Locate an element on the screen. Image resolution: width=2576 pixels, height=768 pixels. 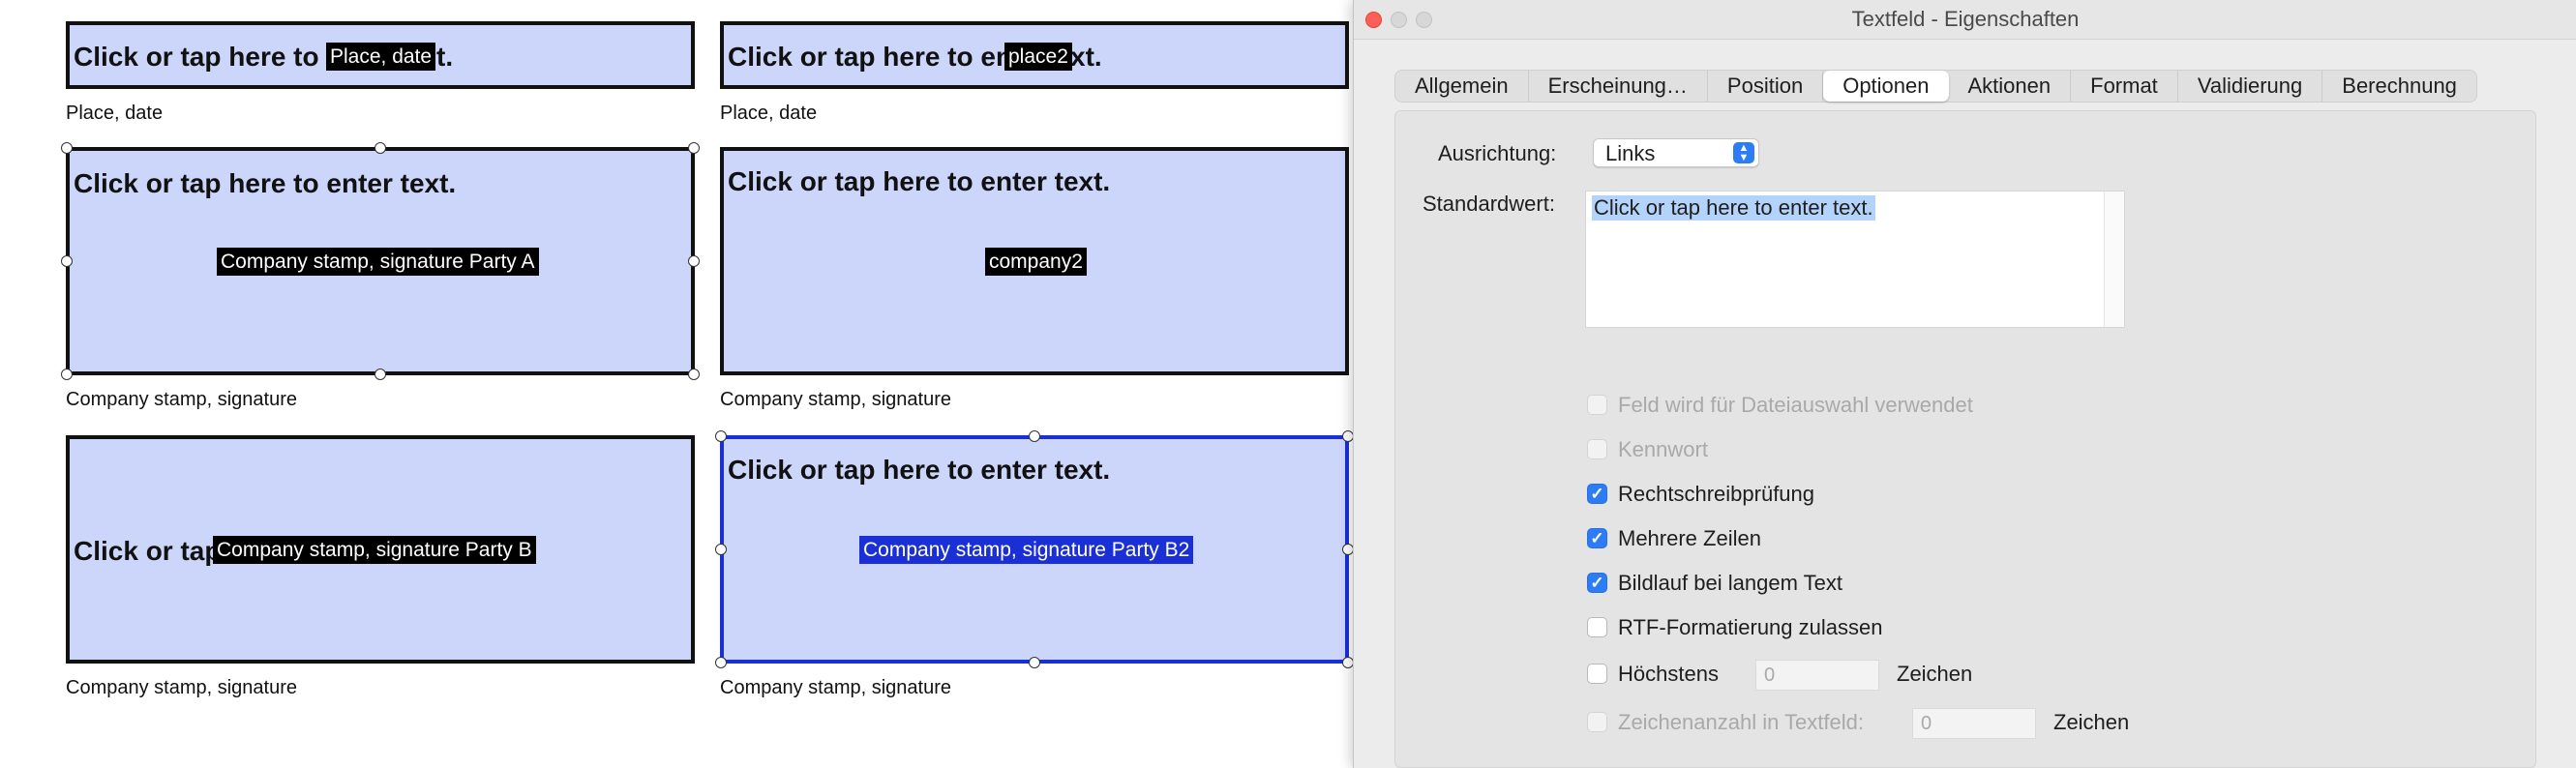
max-chars-label: Höchstens is located at coordinates (1668, 674).